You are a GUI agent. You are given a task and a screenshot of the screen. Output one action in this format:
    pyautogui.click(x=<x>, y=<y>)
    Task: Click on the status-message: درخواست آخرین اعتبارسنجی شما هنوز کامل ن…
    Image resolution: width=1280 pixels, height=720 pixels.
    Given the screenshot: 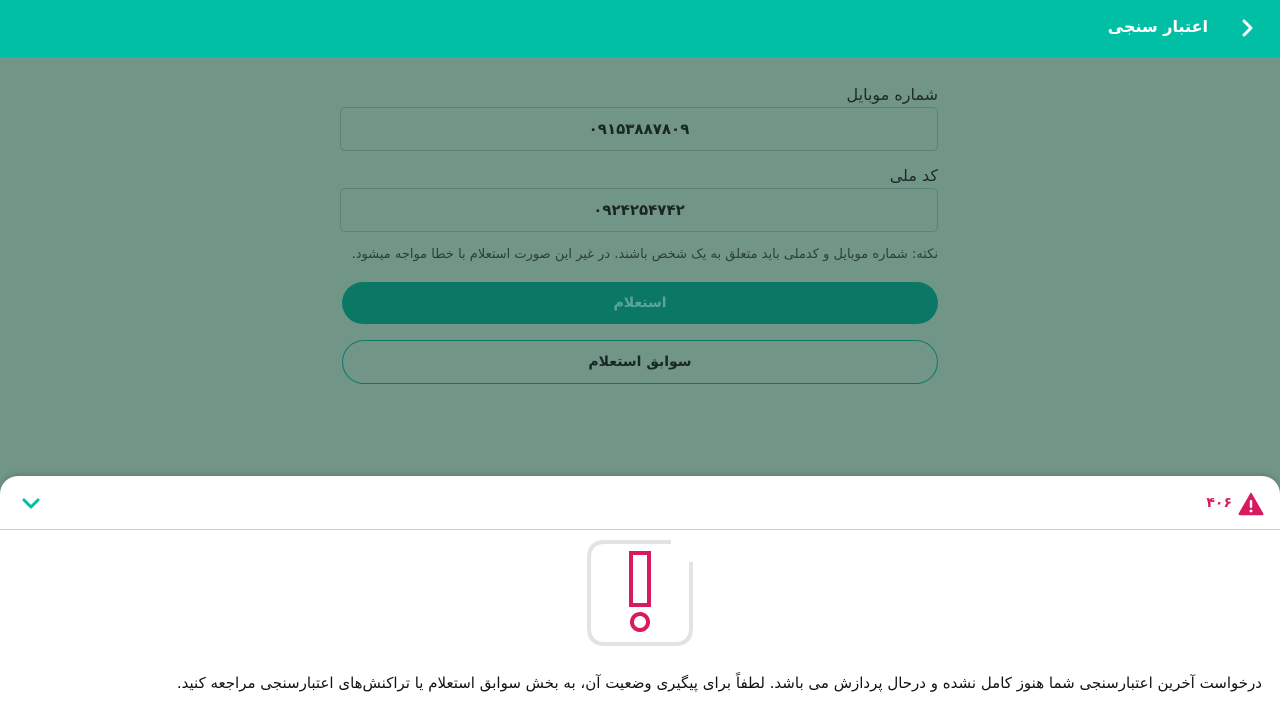 What is the action you would take?
    pyautogui.click(x=719, y=683)
    